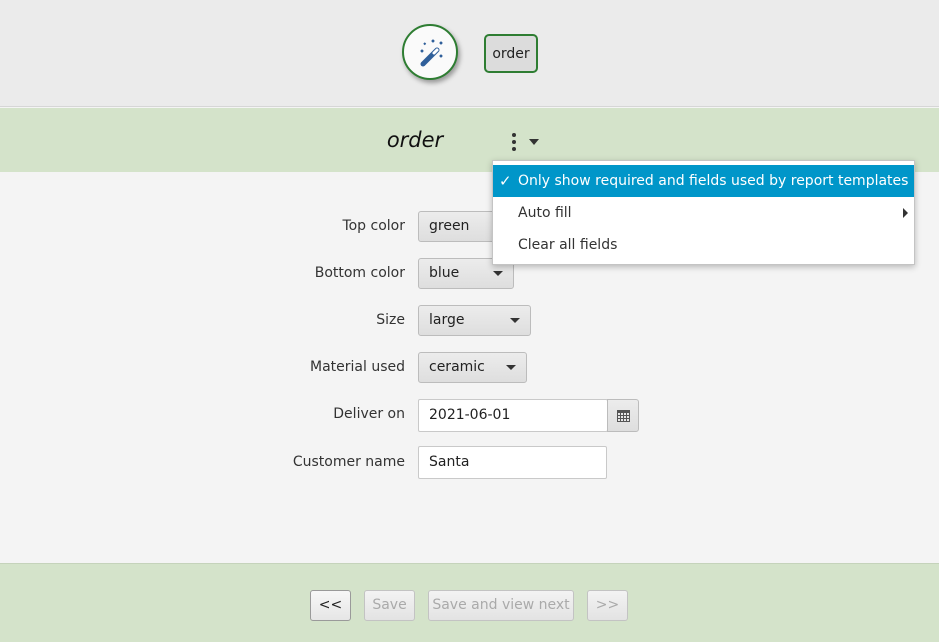  I want to click on size-label: Size, so click(390, 320).